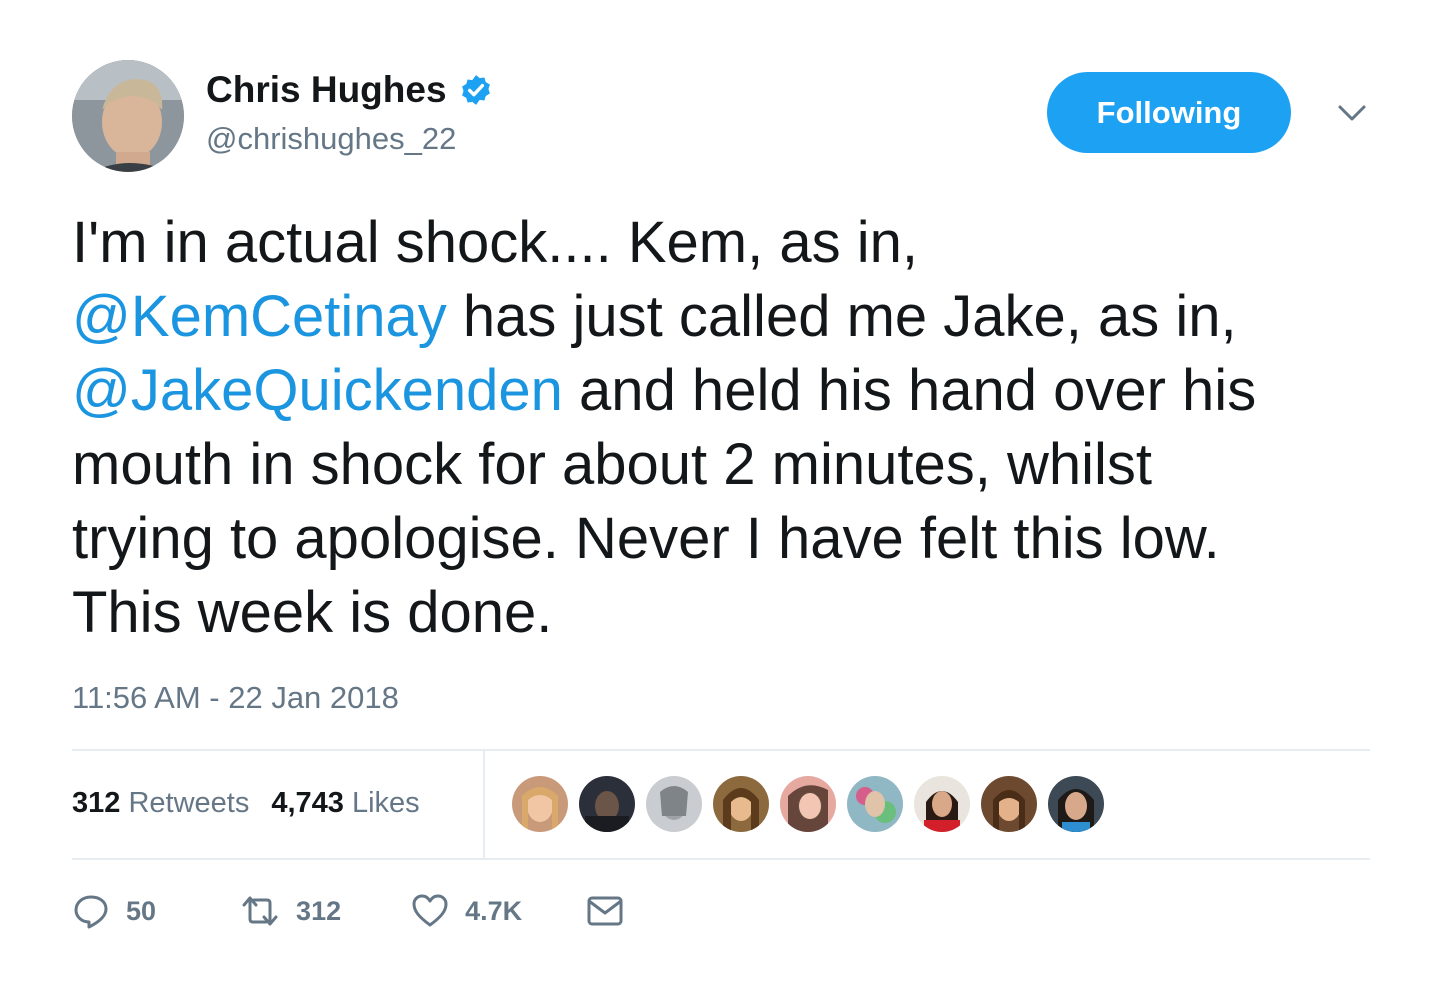 The width and height of the screenshot is (1440, 981). What do you see at coordinates (721, 859) in the screenshot?
I see `stats-bottom-divider` at bounding box center [721, 859].